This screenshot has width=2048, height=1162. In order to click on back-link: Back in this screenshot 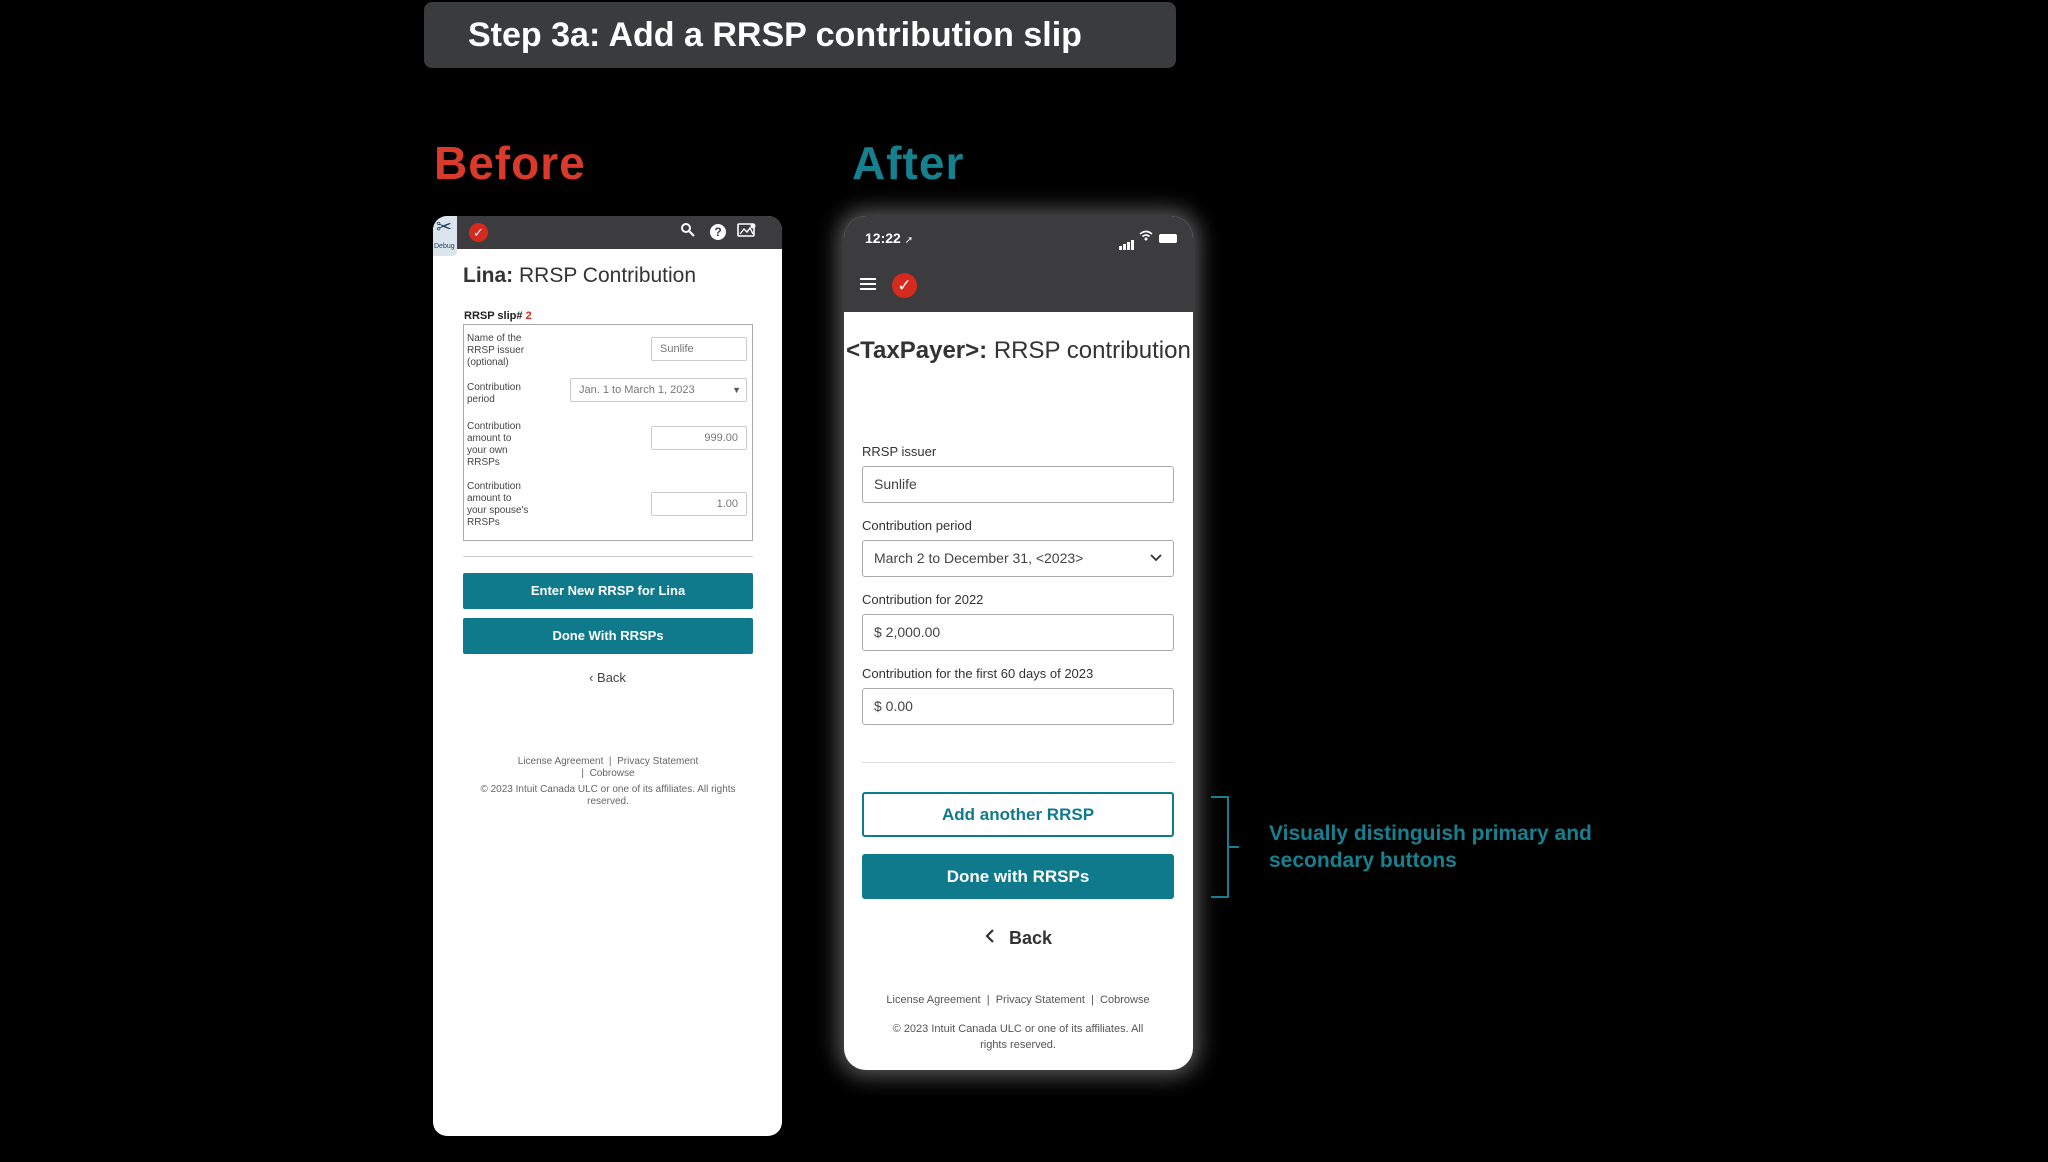, I will do `click(1018, 938)`.